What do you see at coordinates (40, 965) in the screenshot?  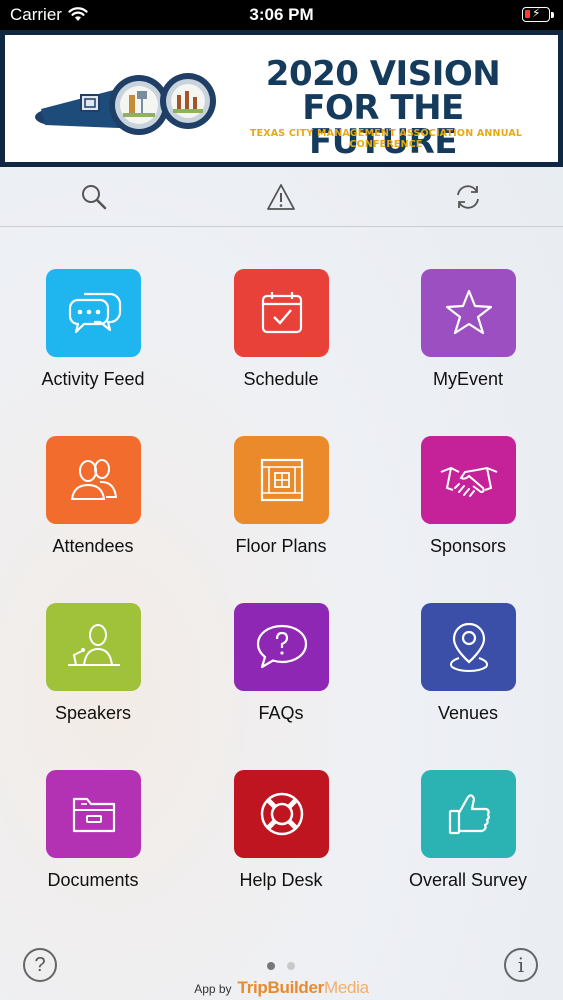 I see `help-button: ?` at bounding box center [40, 965].